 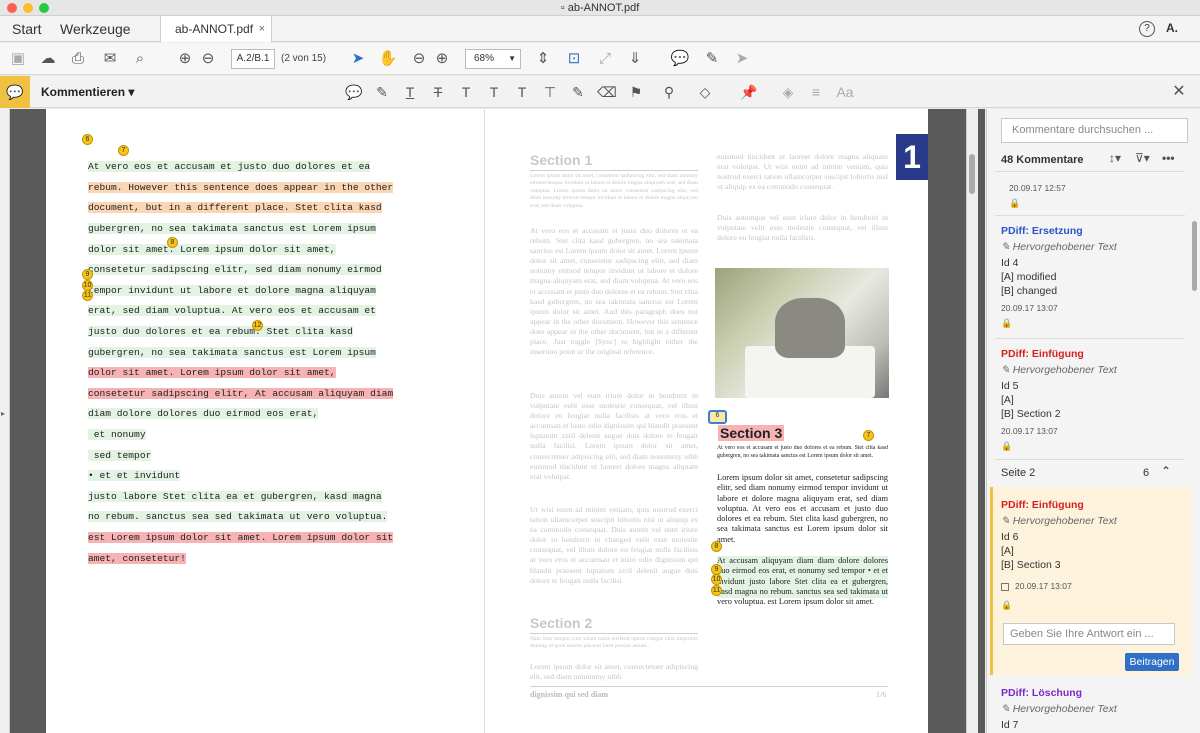 What do you see at coordinates (1194, 256) in the screenshot?
I see `panel-scrollbar-thumb` at bounding box center [1194, 256].